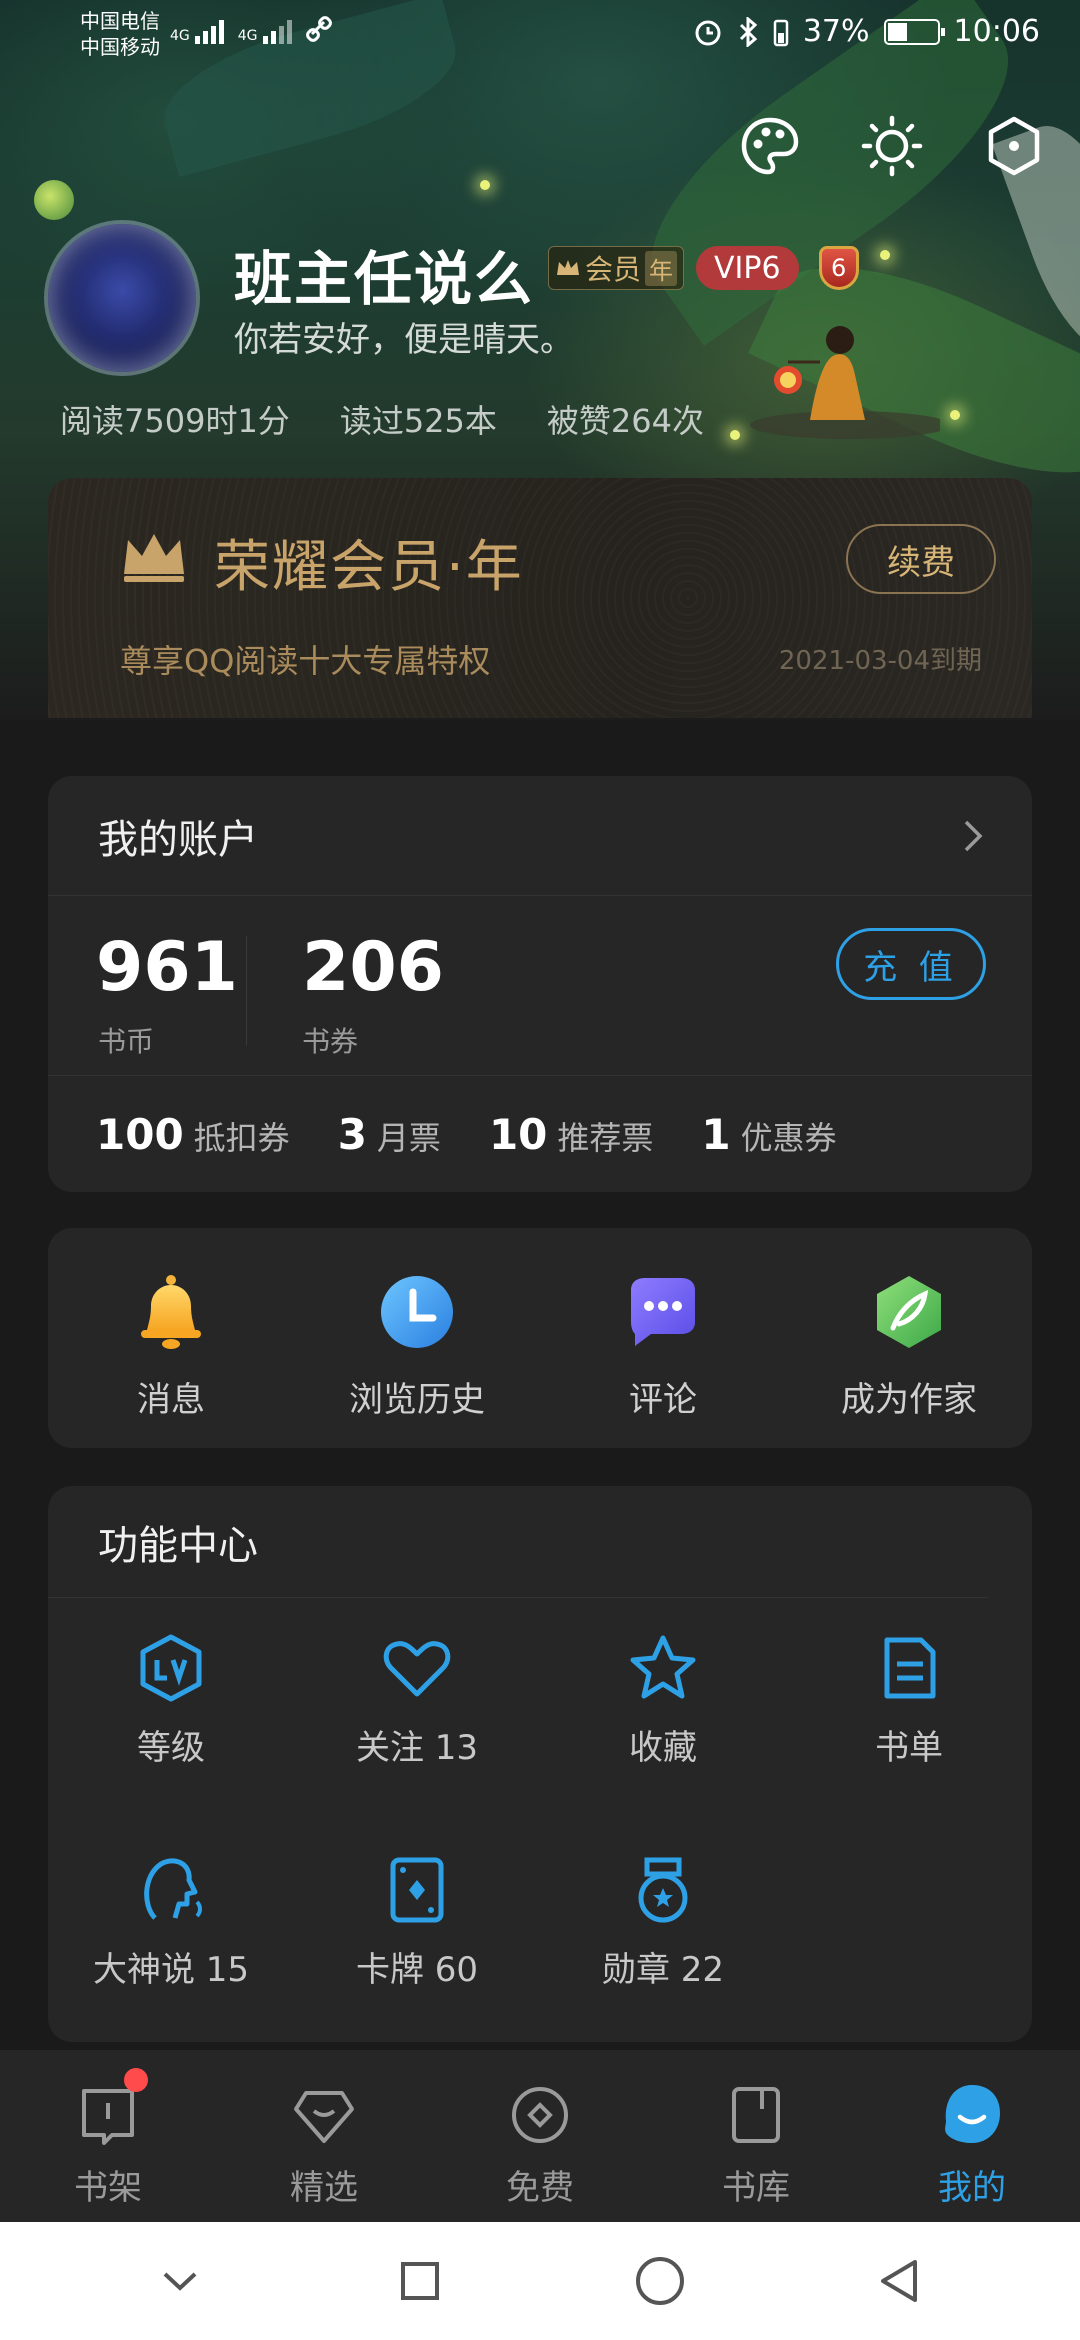 The height and width of the screenshot is (2340, 1080). I want to click on coin-balance: 961, so click(167, 967).